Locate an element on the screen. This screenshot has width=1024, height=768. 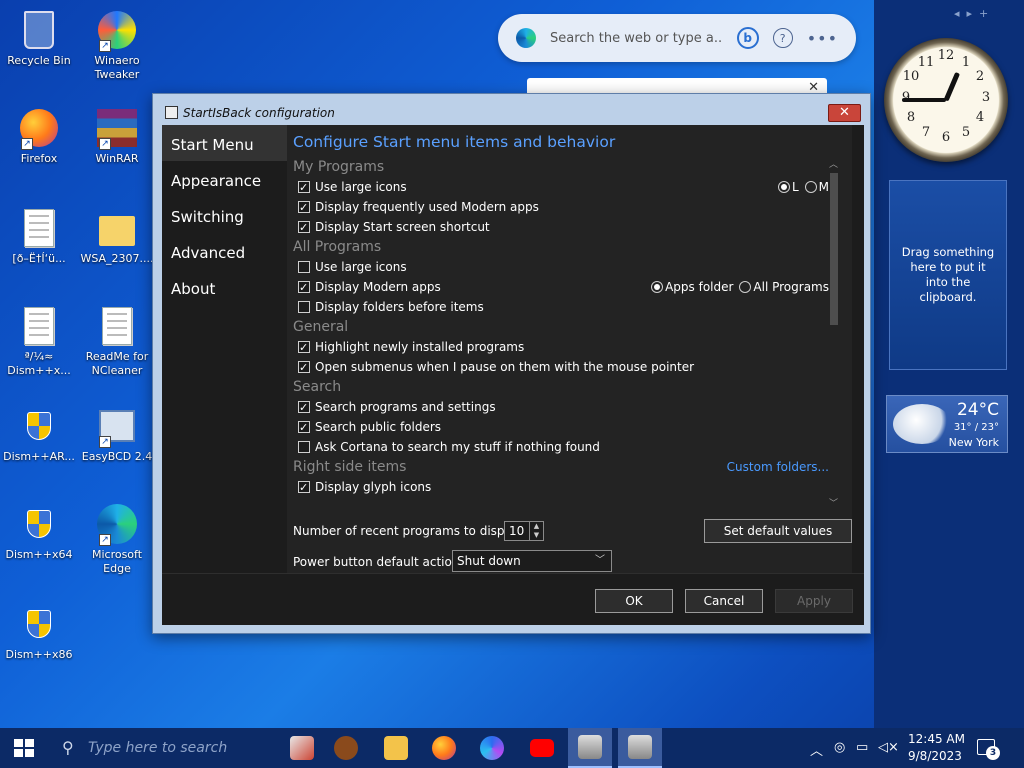
option-row: Highlight newly installed programs is located at coordinates (563, 347).